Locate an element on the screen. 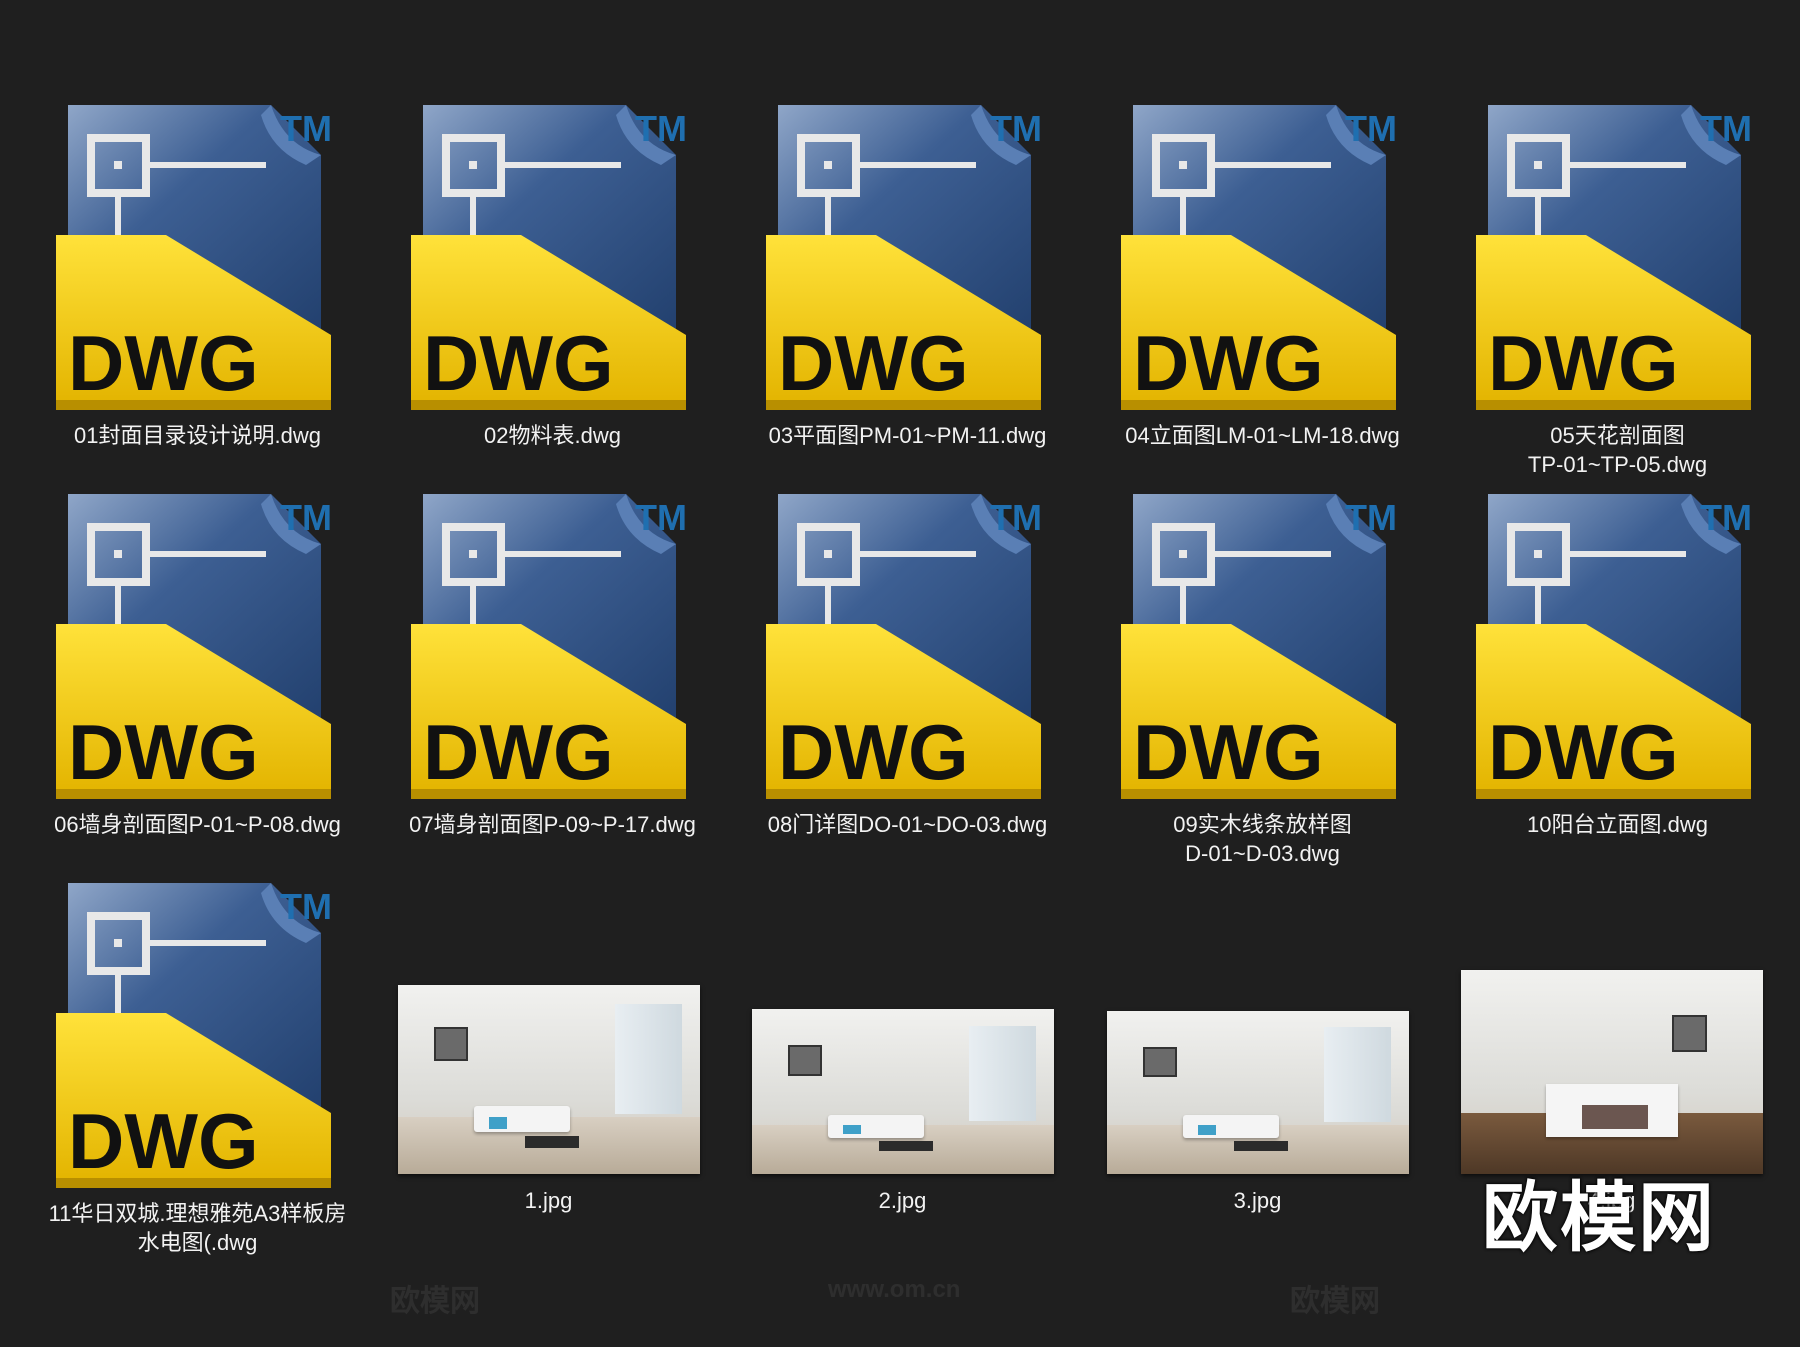 This screenshot has width=1800, height=1347. file-name-label: 03平面图PM-01~PM-11.dwg is located at coordinates (907, 435).